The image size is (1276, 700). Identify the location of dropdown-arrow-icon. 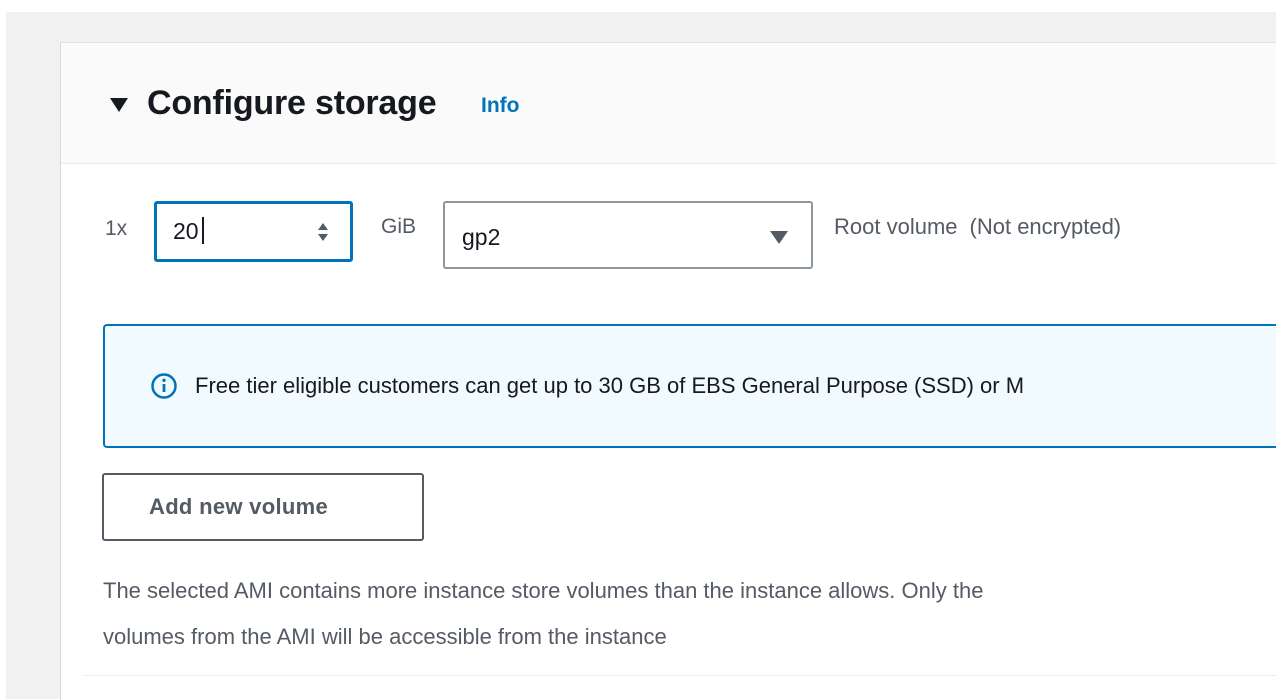
(779, 237).